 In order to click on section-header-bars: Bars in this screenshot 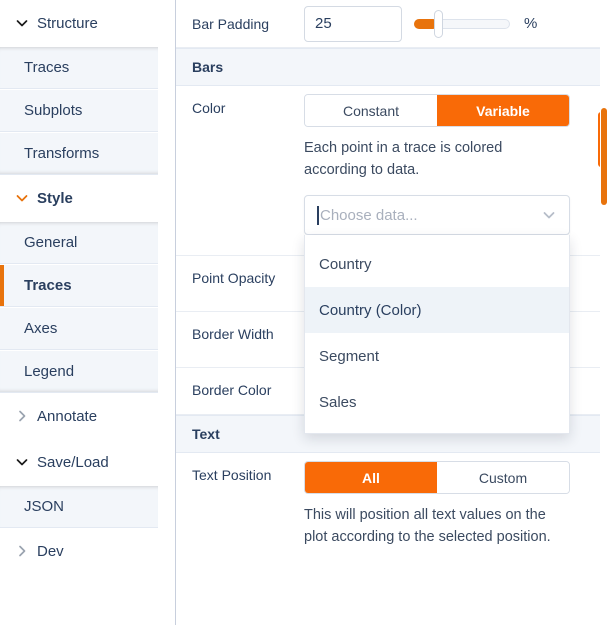, I will do `click(392, 67)`.